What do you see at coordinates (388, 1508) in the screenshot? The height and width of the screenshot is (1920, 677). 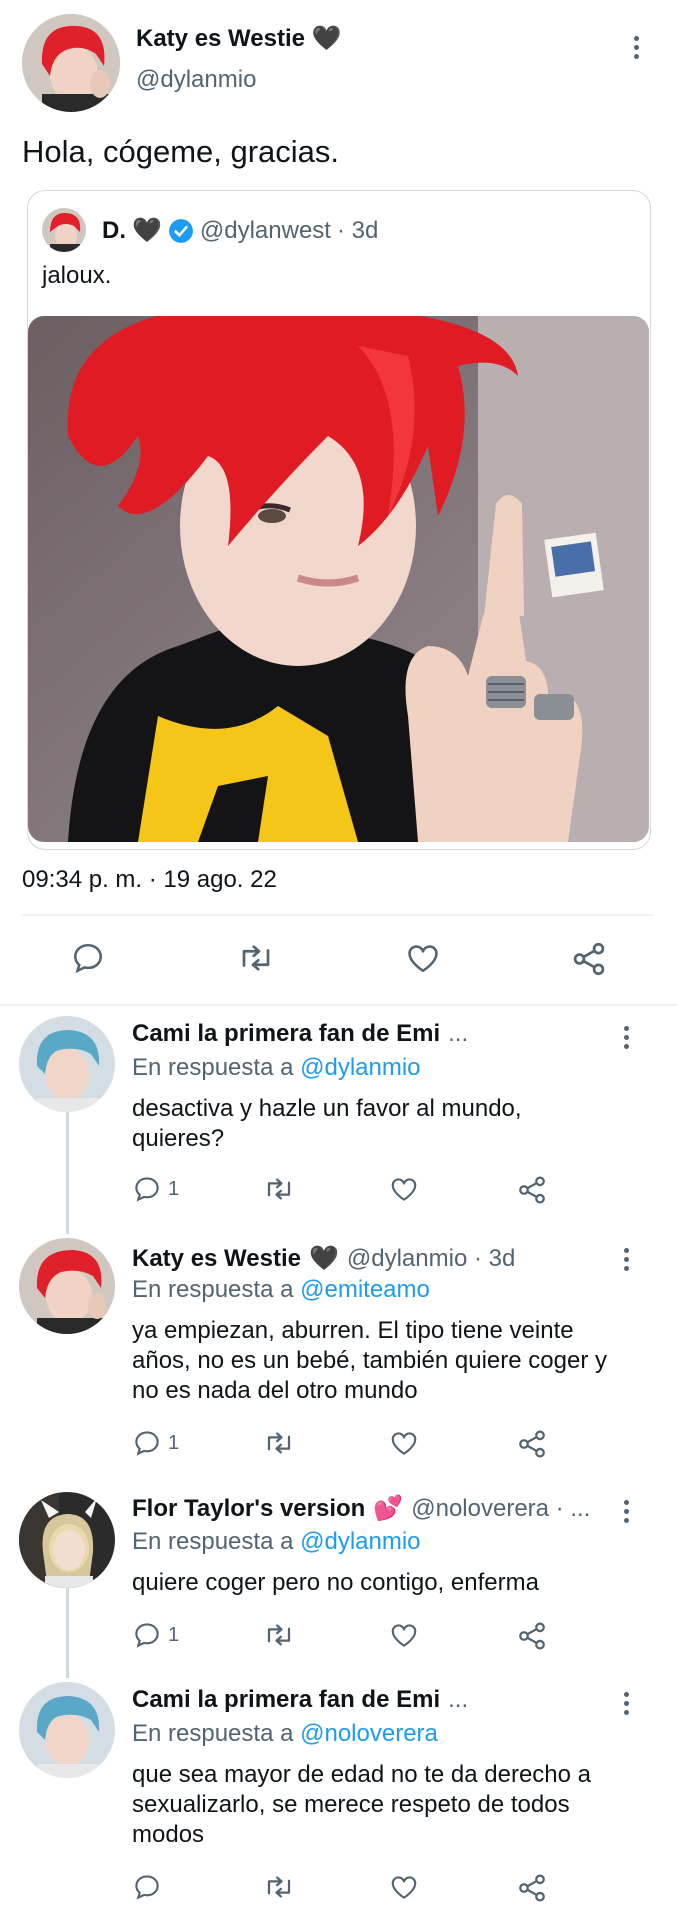 I see `hearts-emoji-icon: 💕` at bounding box center [388, 1508].